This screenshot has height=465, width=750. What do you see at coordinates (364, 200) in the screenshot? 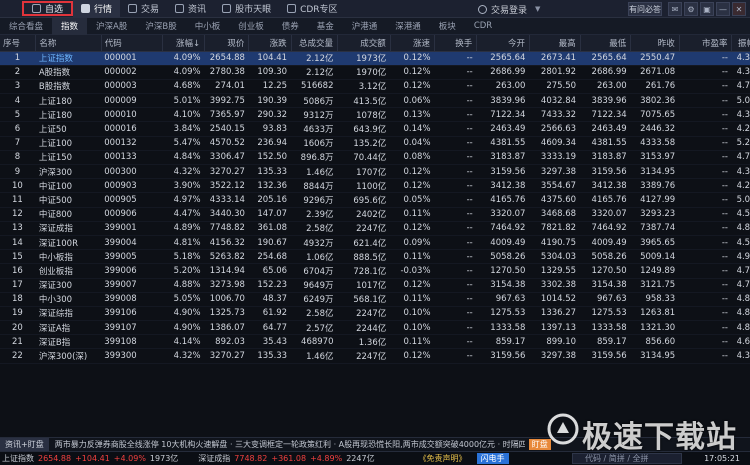
I see `cell-amt: 695.6亿` at bounding box center [364, 200].